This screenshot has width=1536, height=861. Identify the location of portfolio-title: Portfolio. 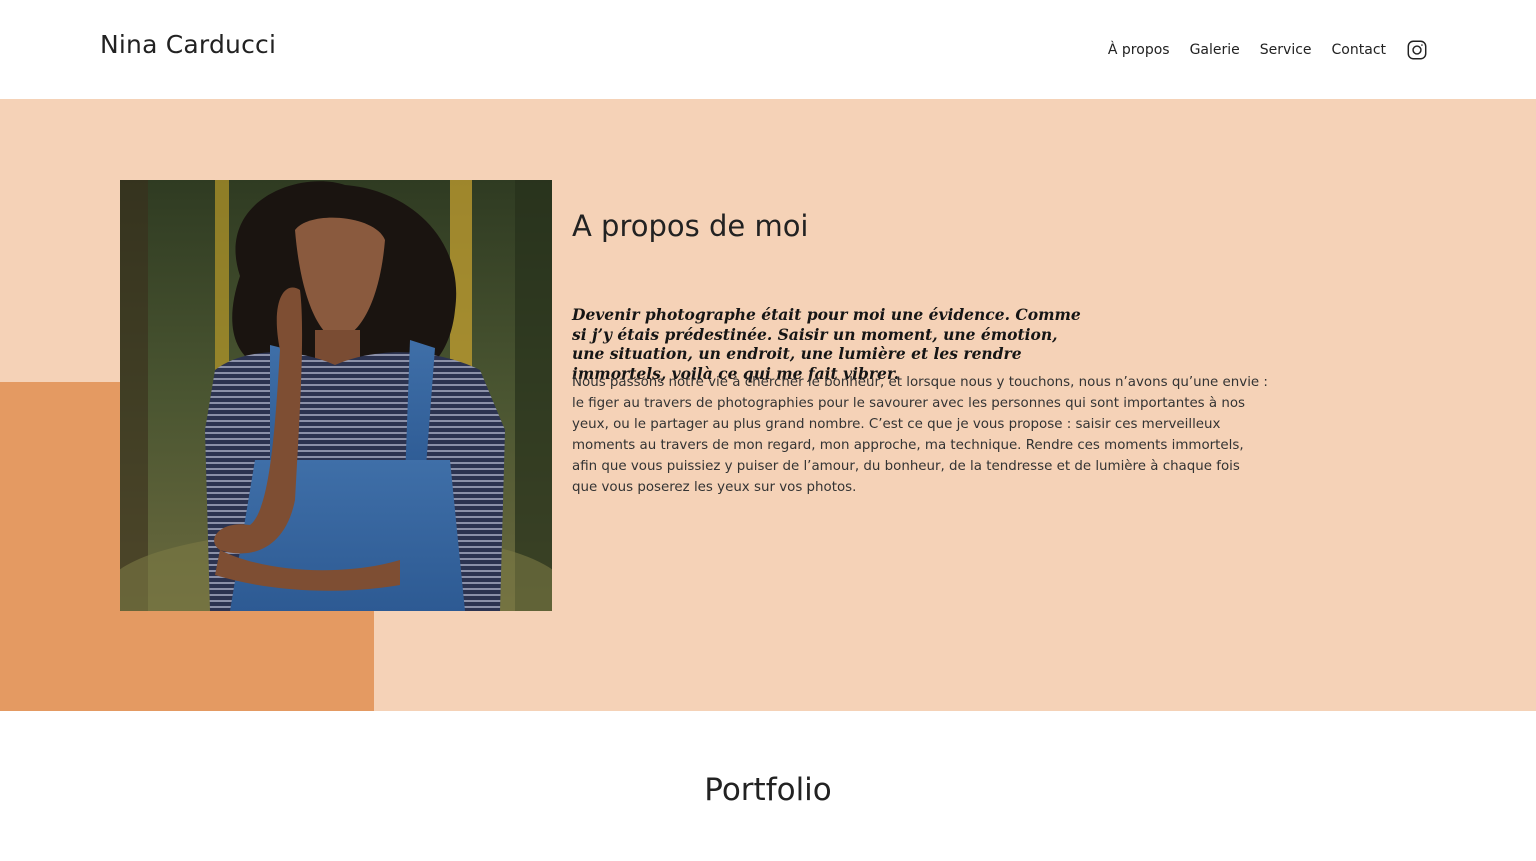
(768, 790).